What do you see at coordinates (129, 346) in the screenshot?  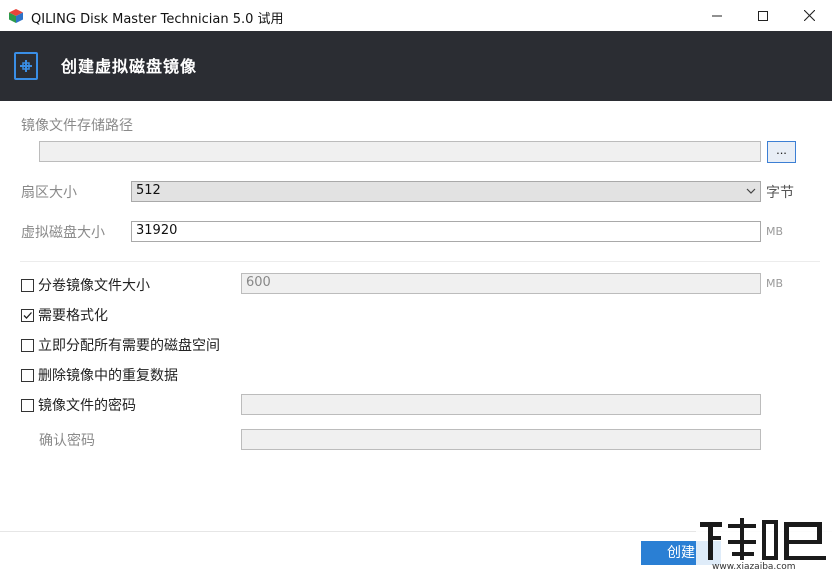 I see `preallocate-label: 立即分配所有需要的磁盘空间` at bounding box center [129, 346].